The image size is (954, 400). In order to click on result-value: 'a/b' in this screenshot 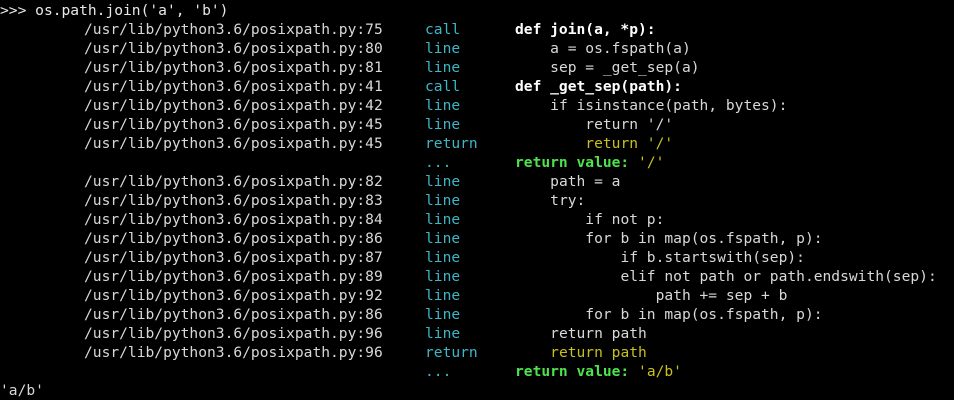, I will do `click(22, 390)`.